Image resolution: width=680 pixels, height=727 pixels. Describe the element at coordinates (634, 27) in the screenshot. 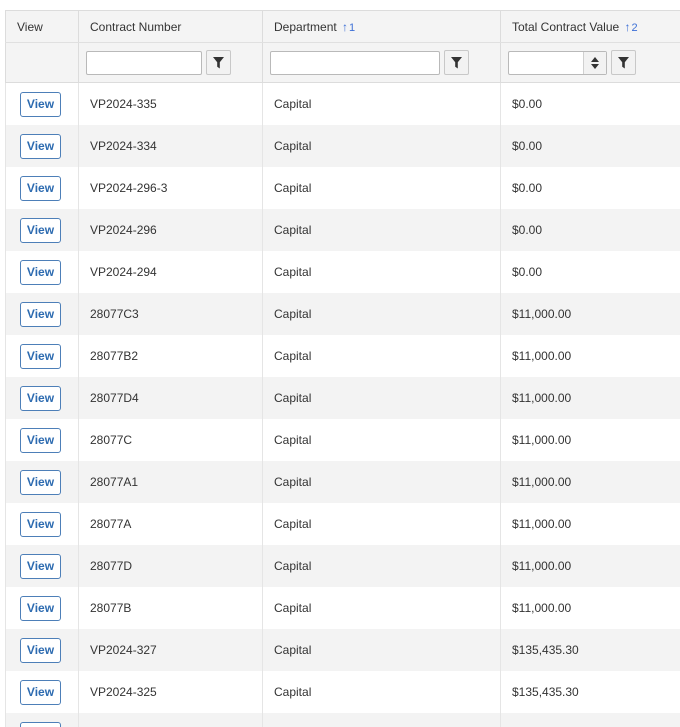

I see `sort-index: 2` at that location.